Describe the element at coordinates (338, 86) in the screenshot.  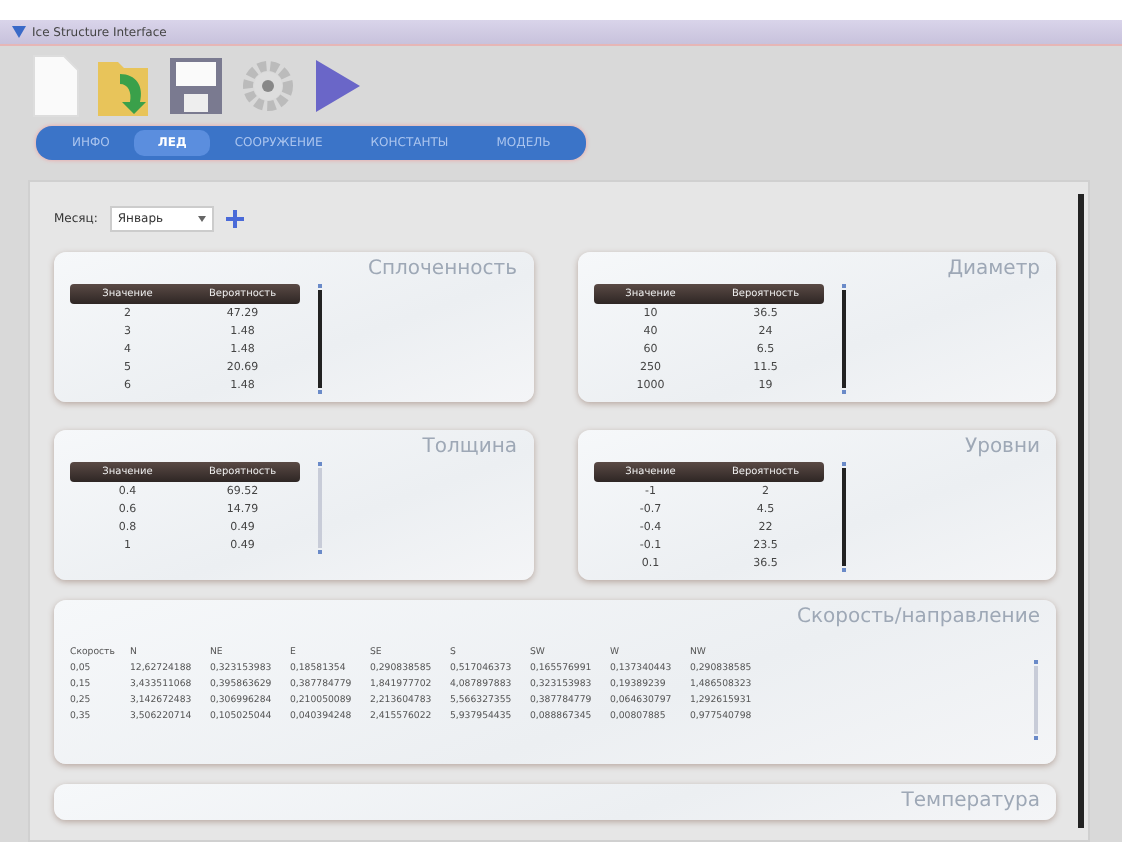
I see `play-icon` at that location.